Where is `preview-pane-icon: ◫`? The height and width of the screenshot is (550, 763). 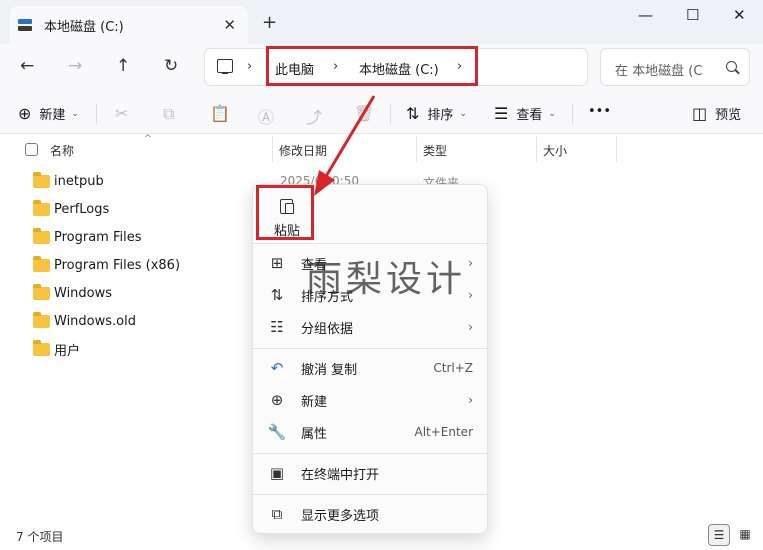
preview-pane-icon: ◫ is located at coordinates (700, 113).